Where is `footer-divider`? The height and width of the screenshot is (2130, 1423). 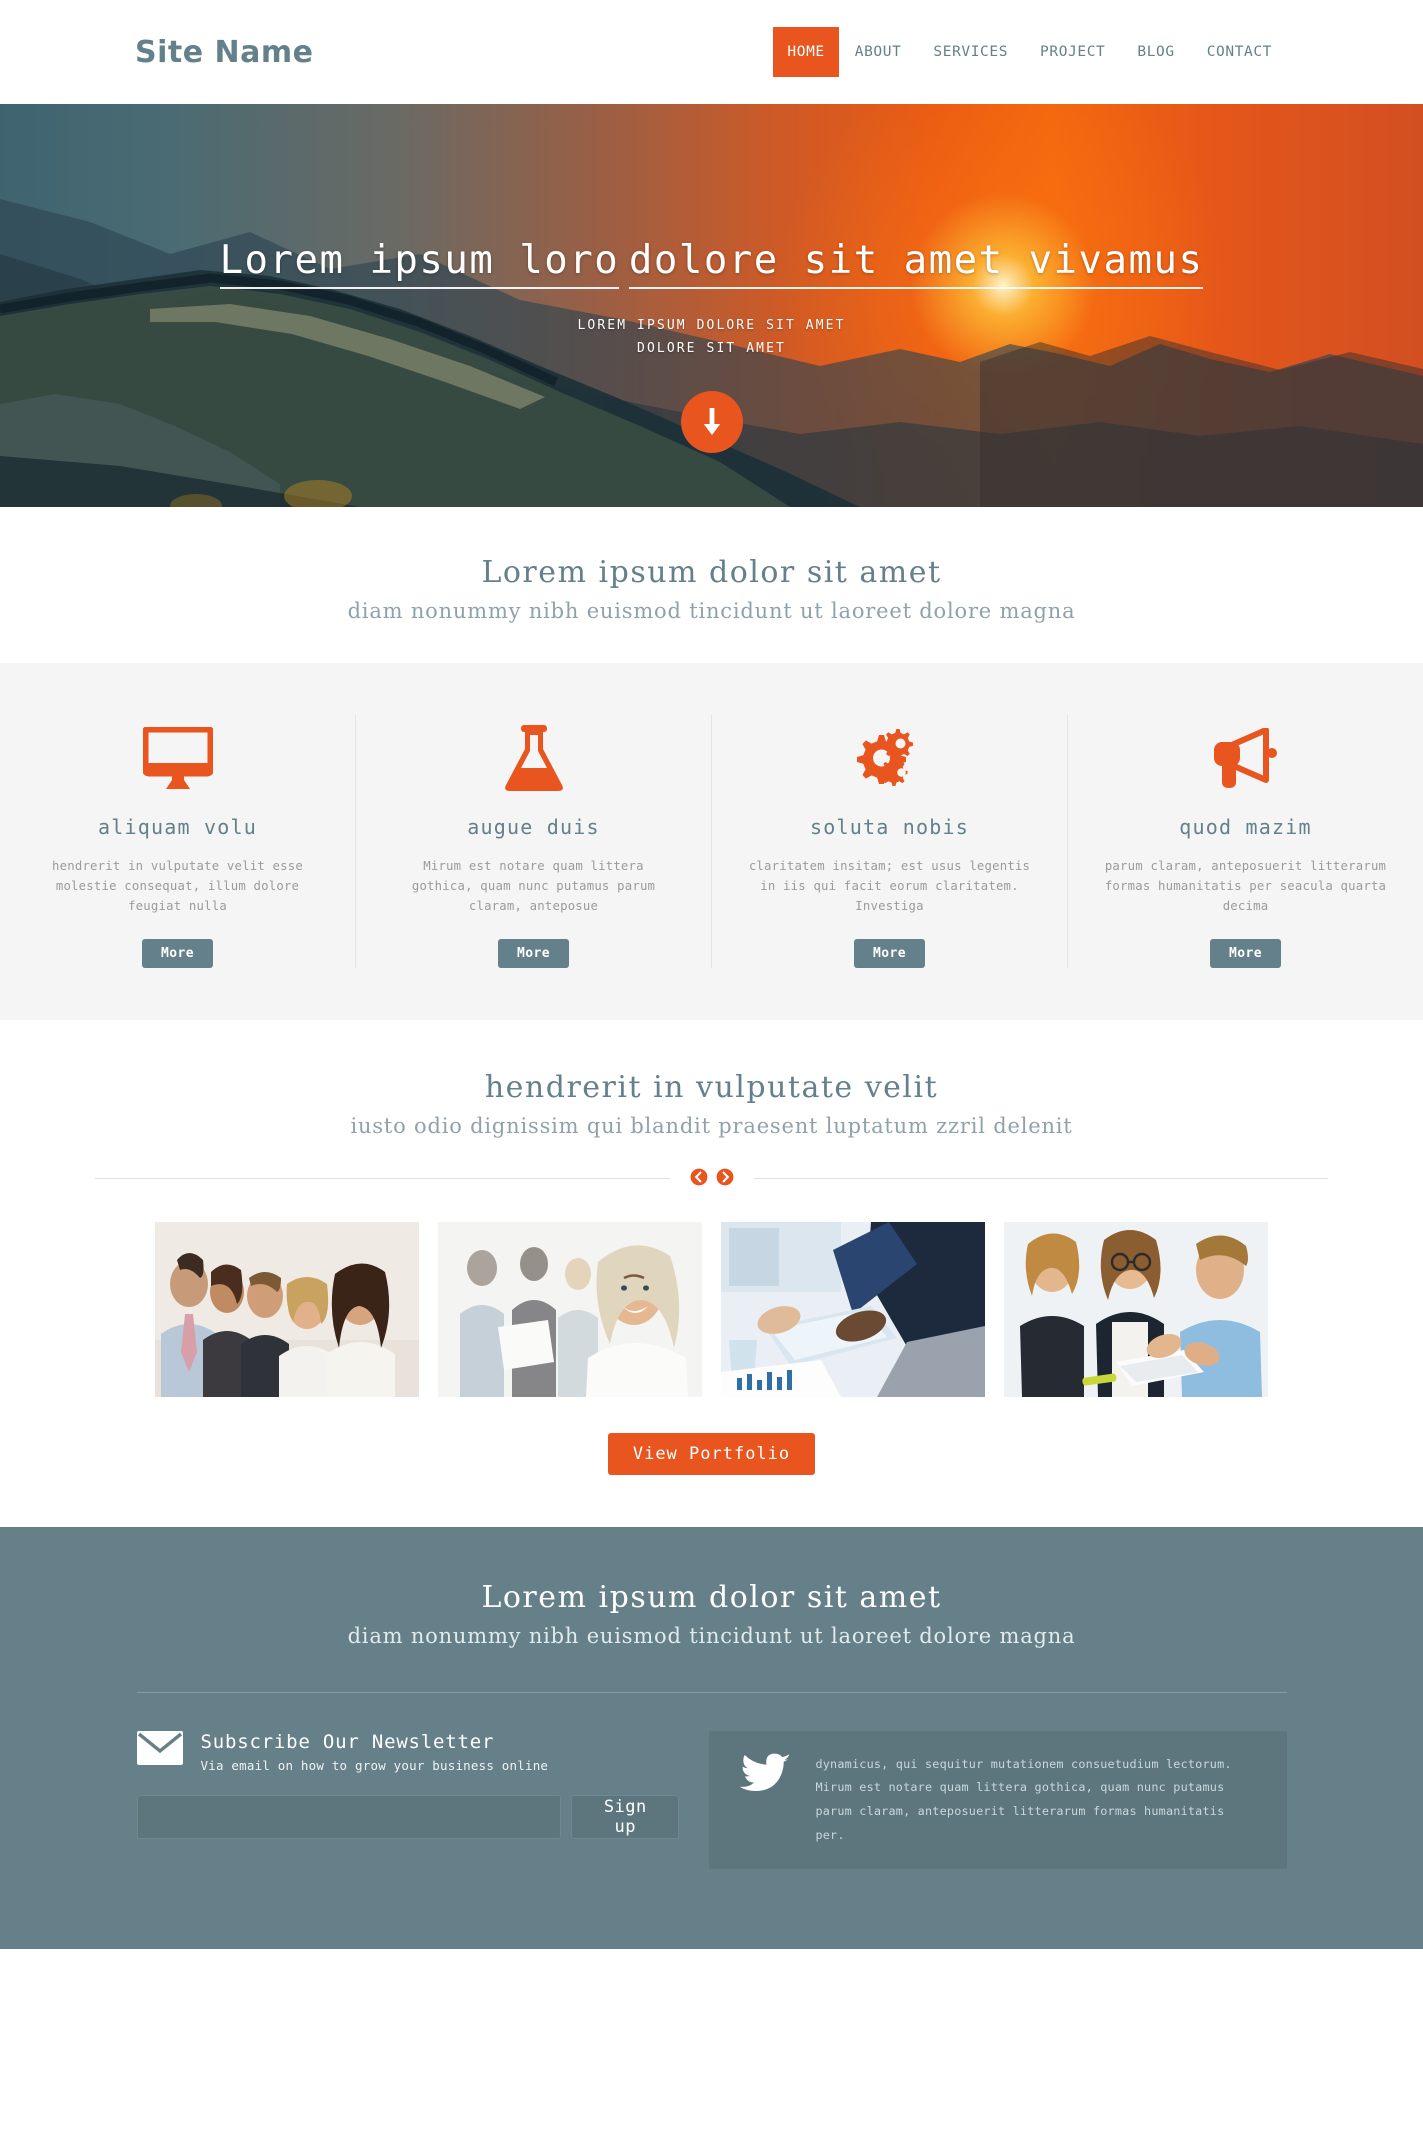
footer-divider is located at coordinates (711, 1692).